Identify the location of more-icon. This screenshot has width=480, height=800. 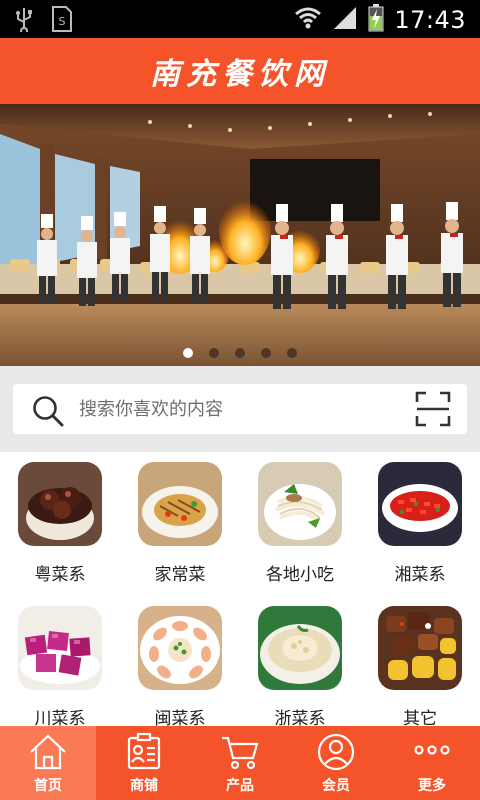
(432, 754).